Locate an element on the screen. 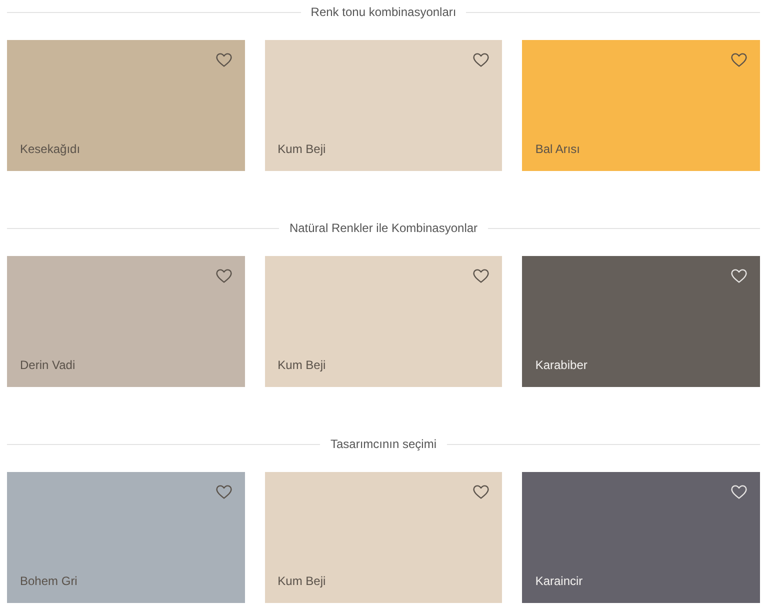  color-card: Bal Arısı is located at coordinates (641, 105).